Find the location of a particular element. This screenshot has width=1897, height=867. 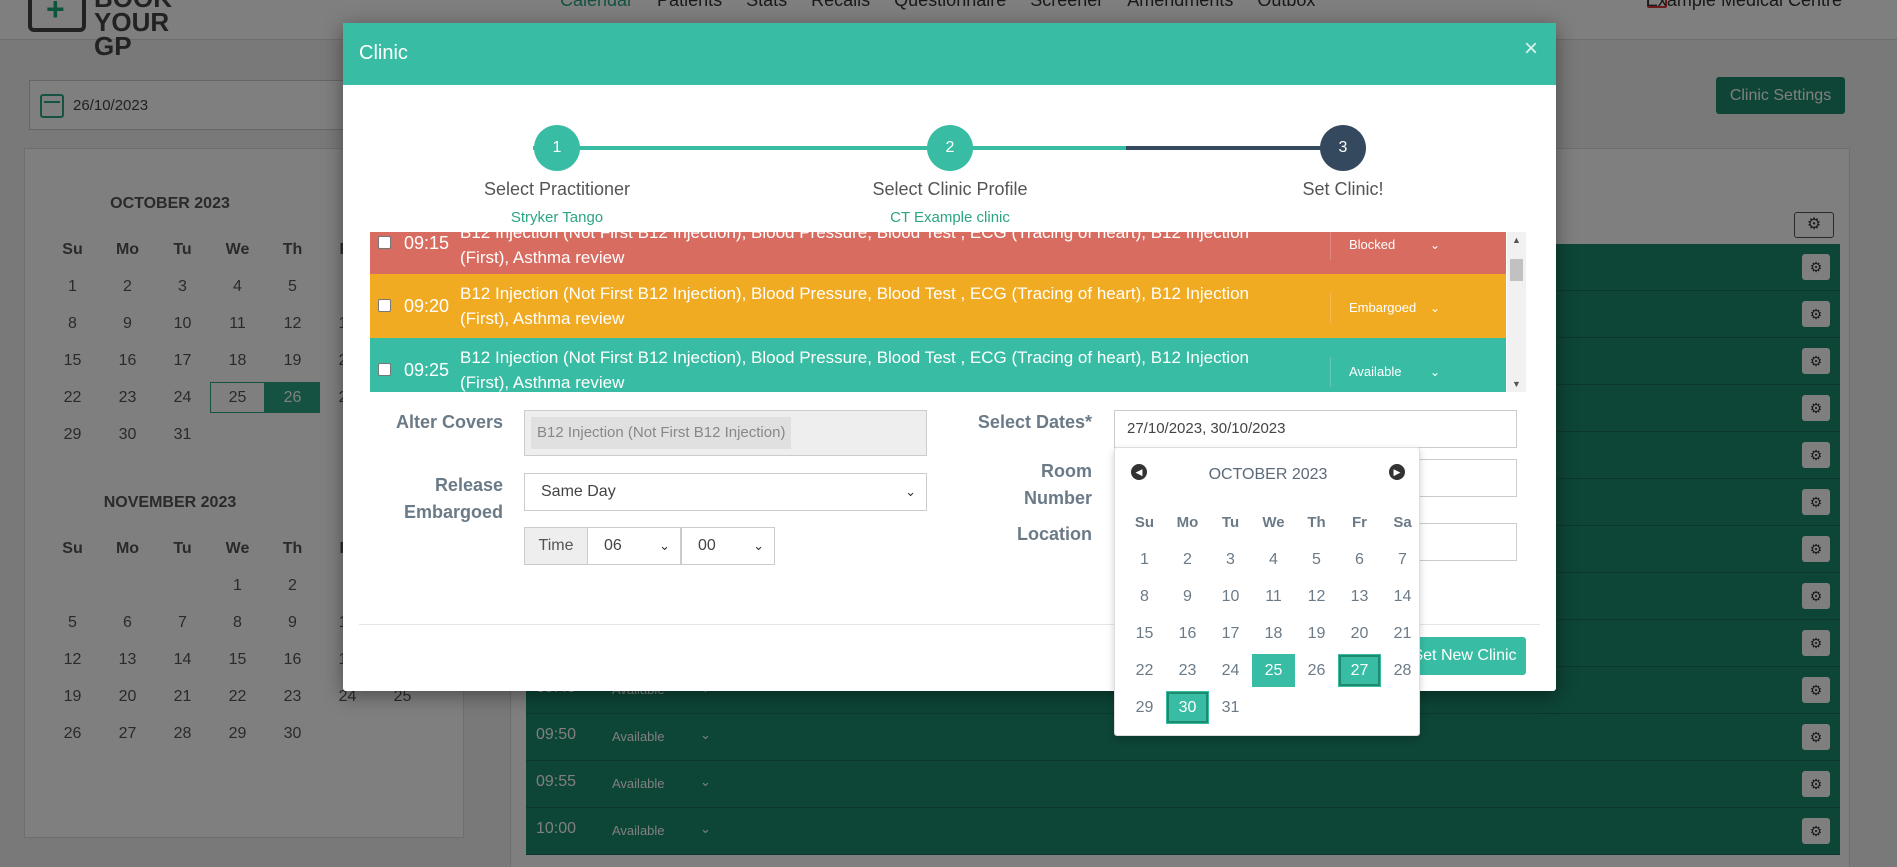

step-1-selection: Stryker Tango is located at coordinates (557, 217).